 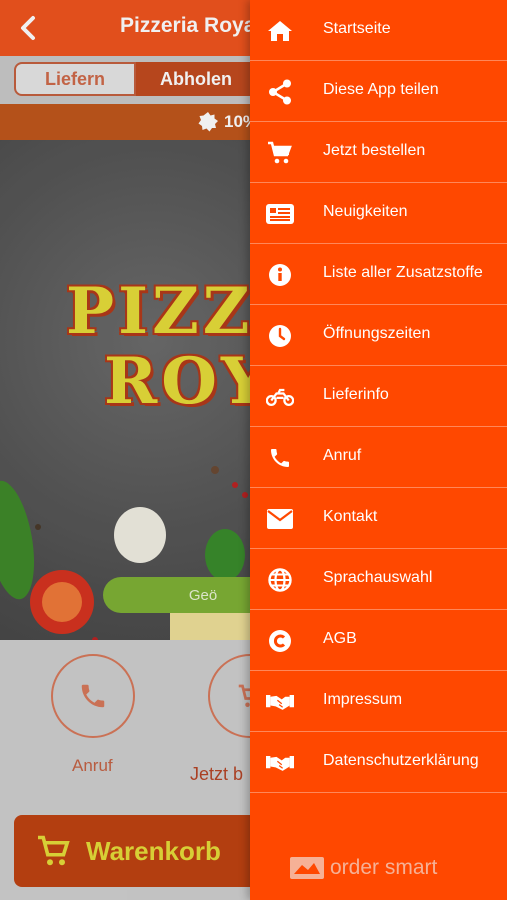 What do you see at coordinates (365, 211) in the screenshot?
I see `menu-item-label: Neuigkeiten` at bounding box center [365, 211].